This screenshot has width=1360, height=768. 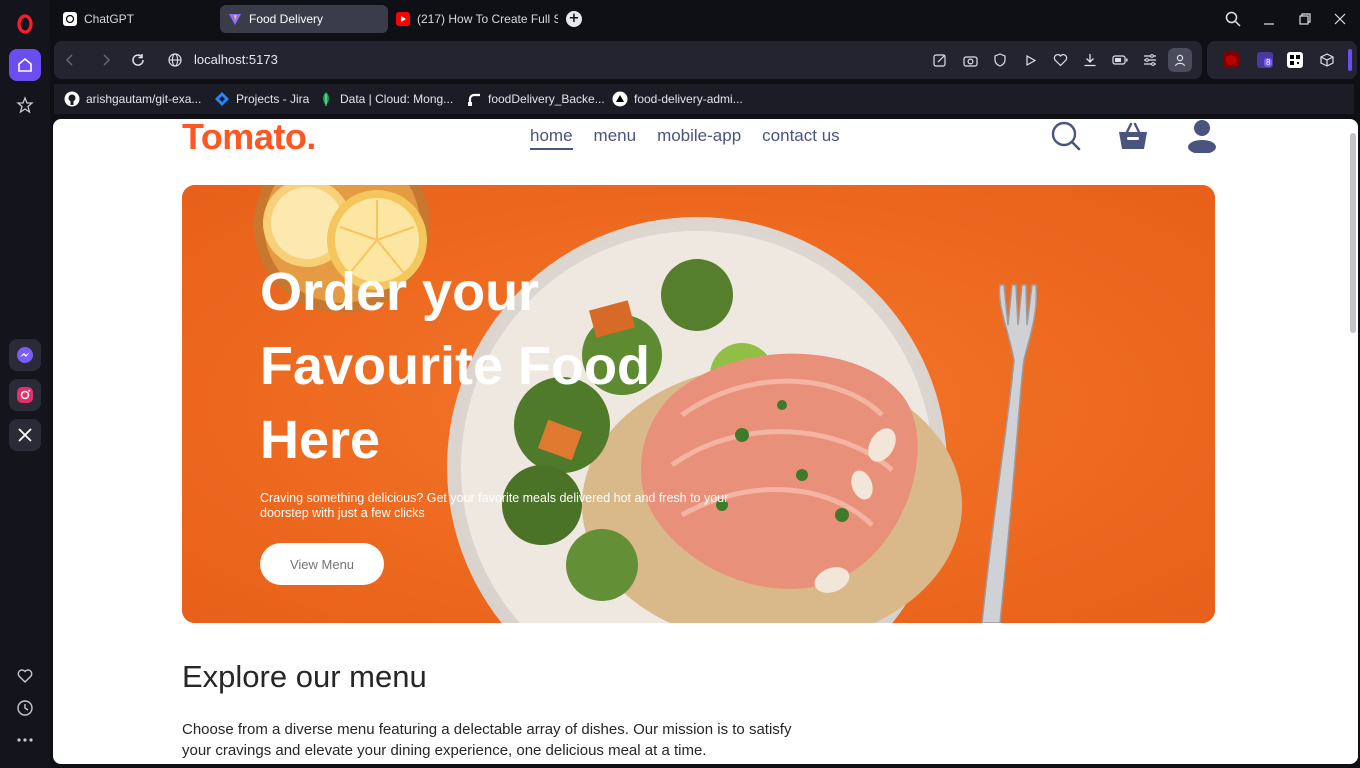 What do you see at coordinates (1150, 60) in the screenshot?
I see `easy-setup-icon` at bounding box center [1150, 60].